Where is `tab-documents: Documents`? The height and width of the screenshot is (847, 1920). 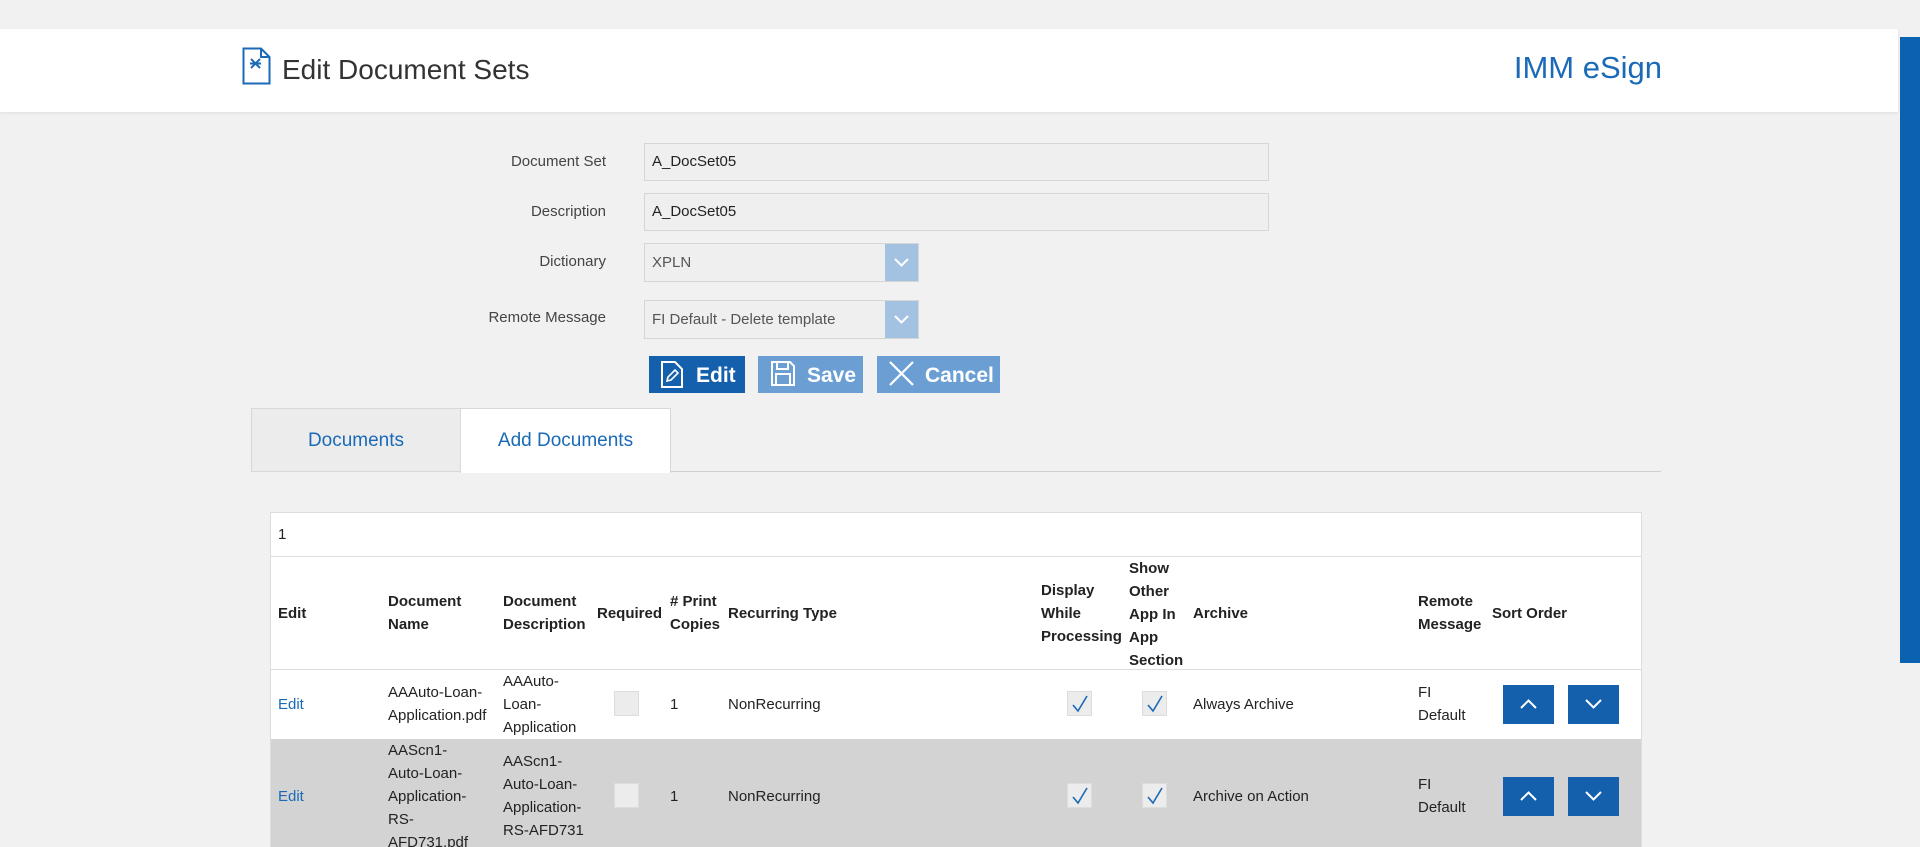 tab-documents: Documents is located at coordinates (355, 440).